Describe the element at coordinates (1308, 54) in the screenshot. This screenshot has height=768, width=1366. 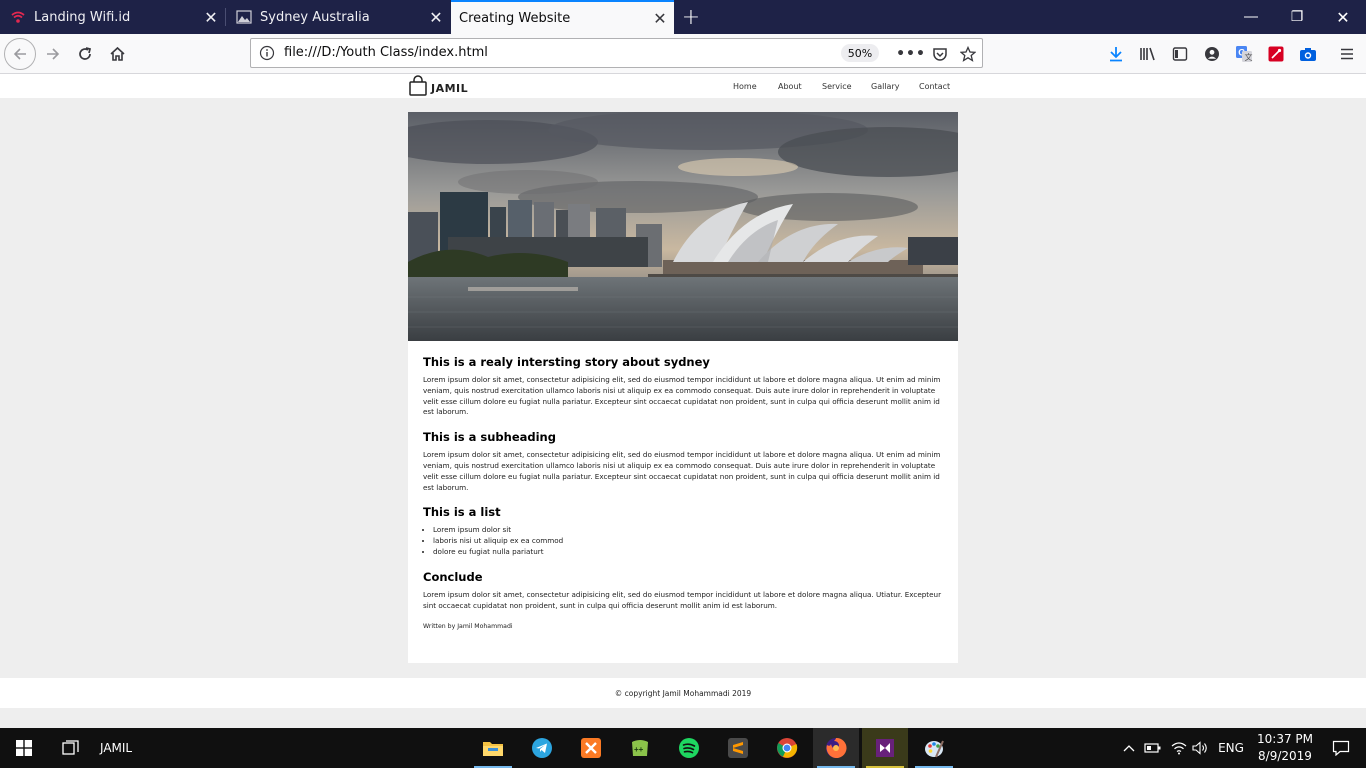
I see `screenshot-camera-icon` at that location.